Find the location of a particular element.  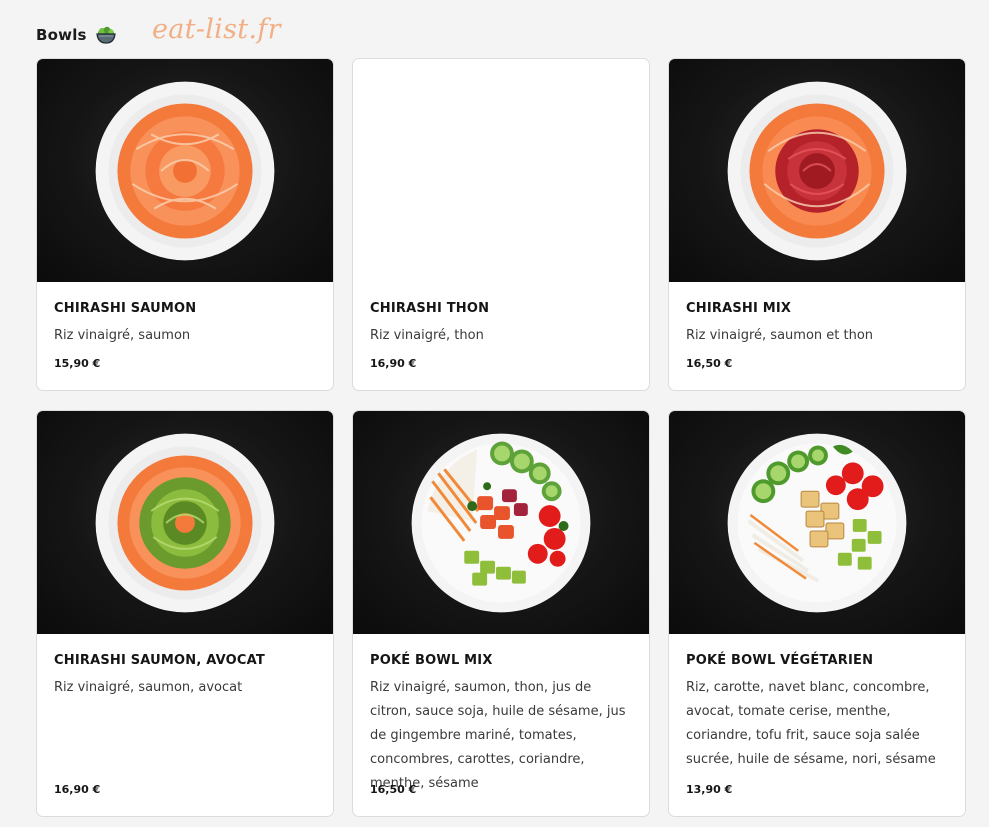

item-description: Riz vinaigré, saumon is located at coordinates (122, 335).